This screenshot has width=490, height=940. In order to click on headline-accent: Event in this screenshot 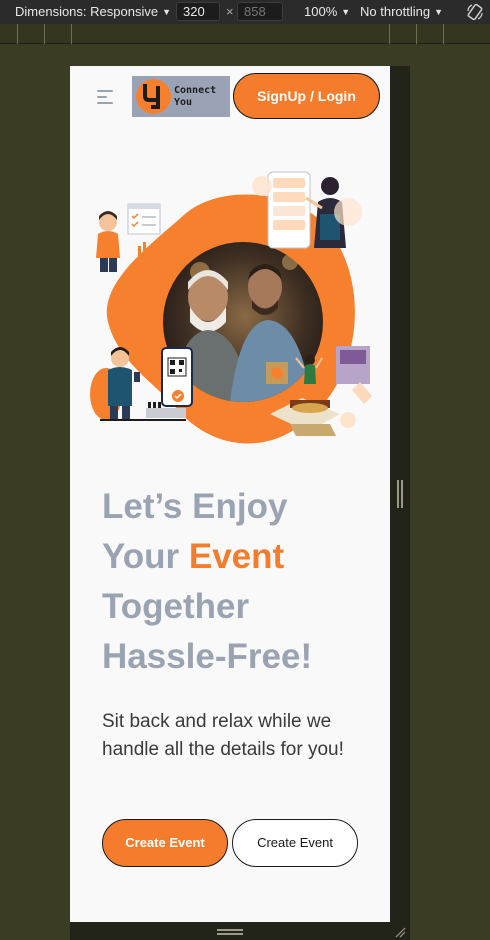, I will do `click(236, 556)`.